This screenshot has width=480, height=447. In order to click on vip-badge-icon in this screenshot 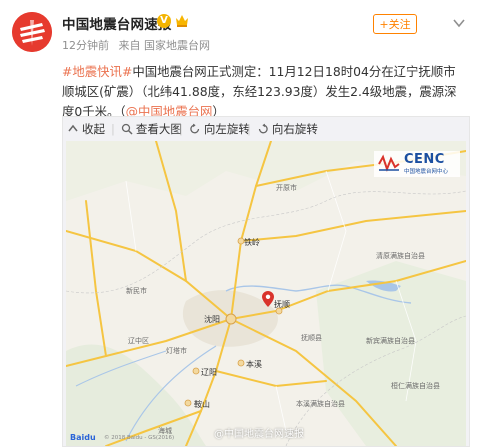, I will do `click(182, 21)`.